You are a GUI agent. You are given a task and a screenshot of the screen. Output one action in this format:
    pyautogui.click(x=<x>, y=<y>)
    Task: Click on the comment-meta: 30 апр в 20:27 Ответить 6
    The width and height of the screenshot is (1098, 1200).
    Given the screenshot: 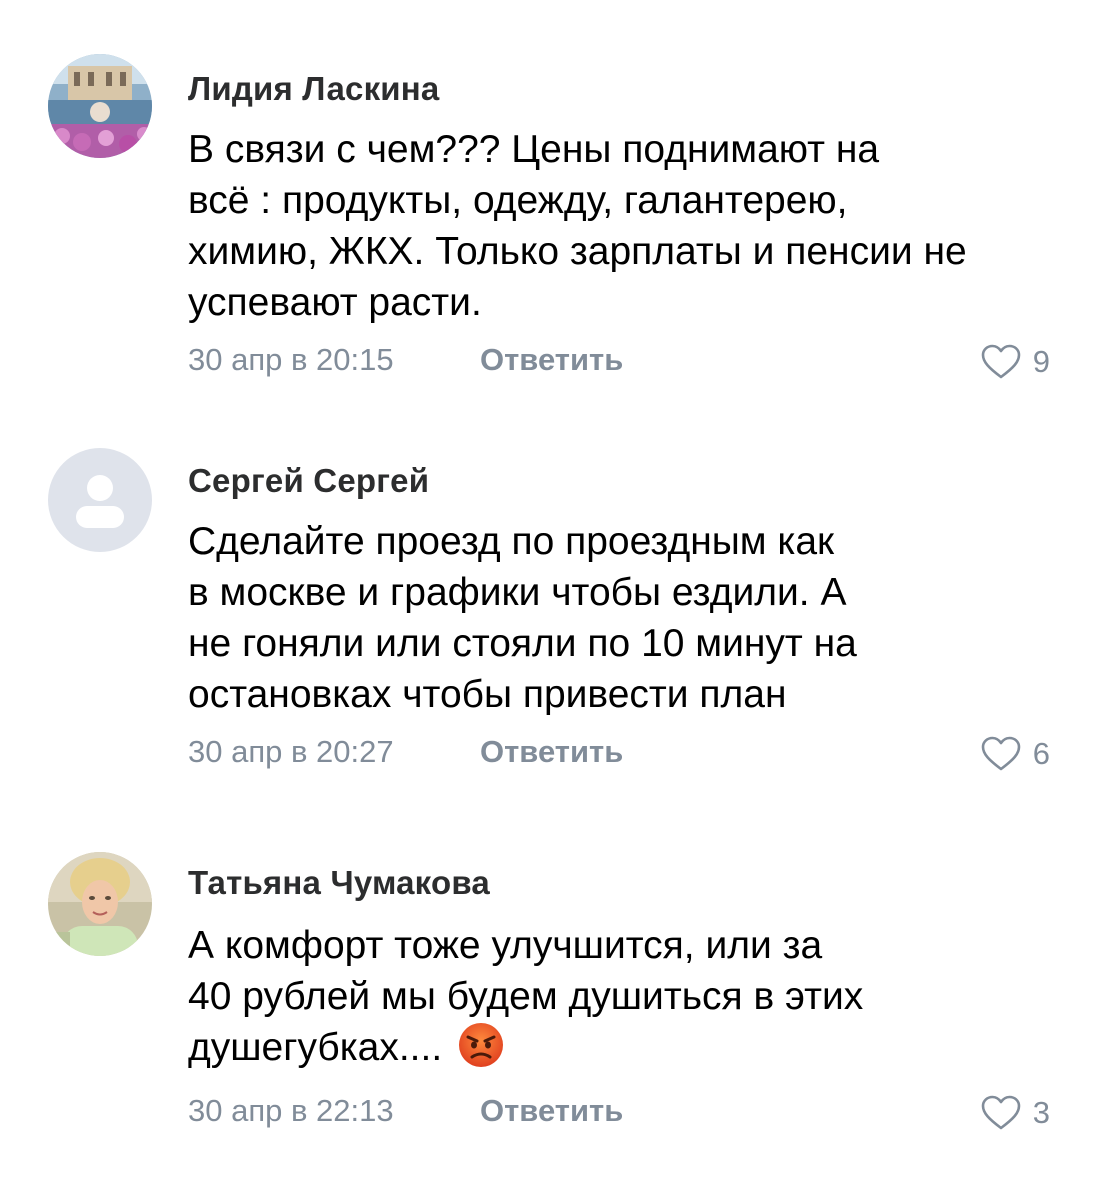 What is the action you would take?
    pyautogui.click(x=619, y=754)
    